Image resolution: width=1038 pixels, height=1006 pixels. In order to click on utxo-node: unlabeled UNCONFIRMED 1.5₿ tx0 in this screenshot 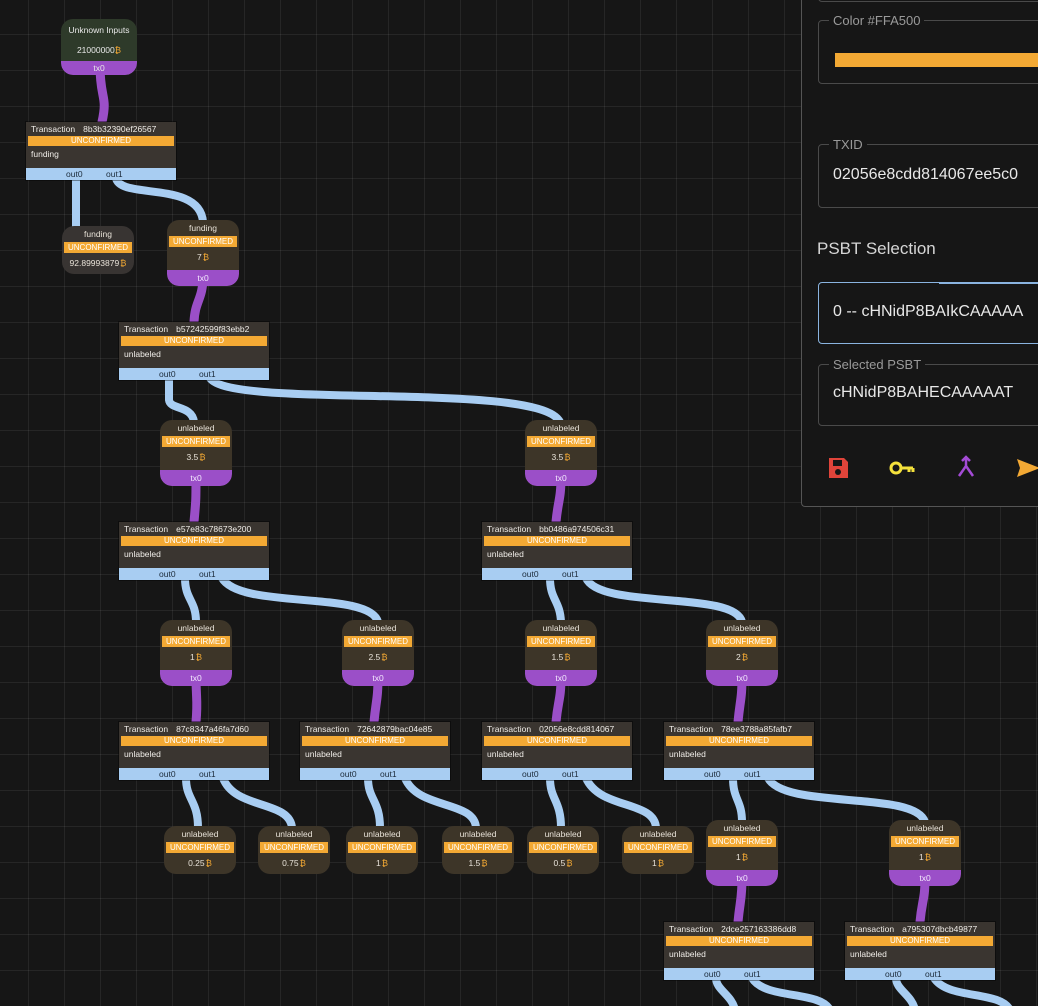, I will do `click(561, 653)`.